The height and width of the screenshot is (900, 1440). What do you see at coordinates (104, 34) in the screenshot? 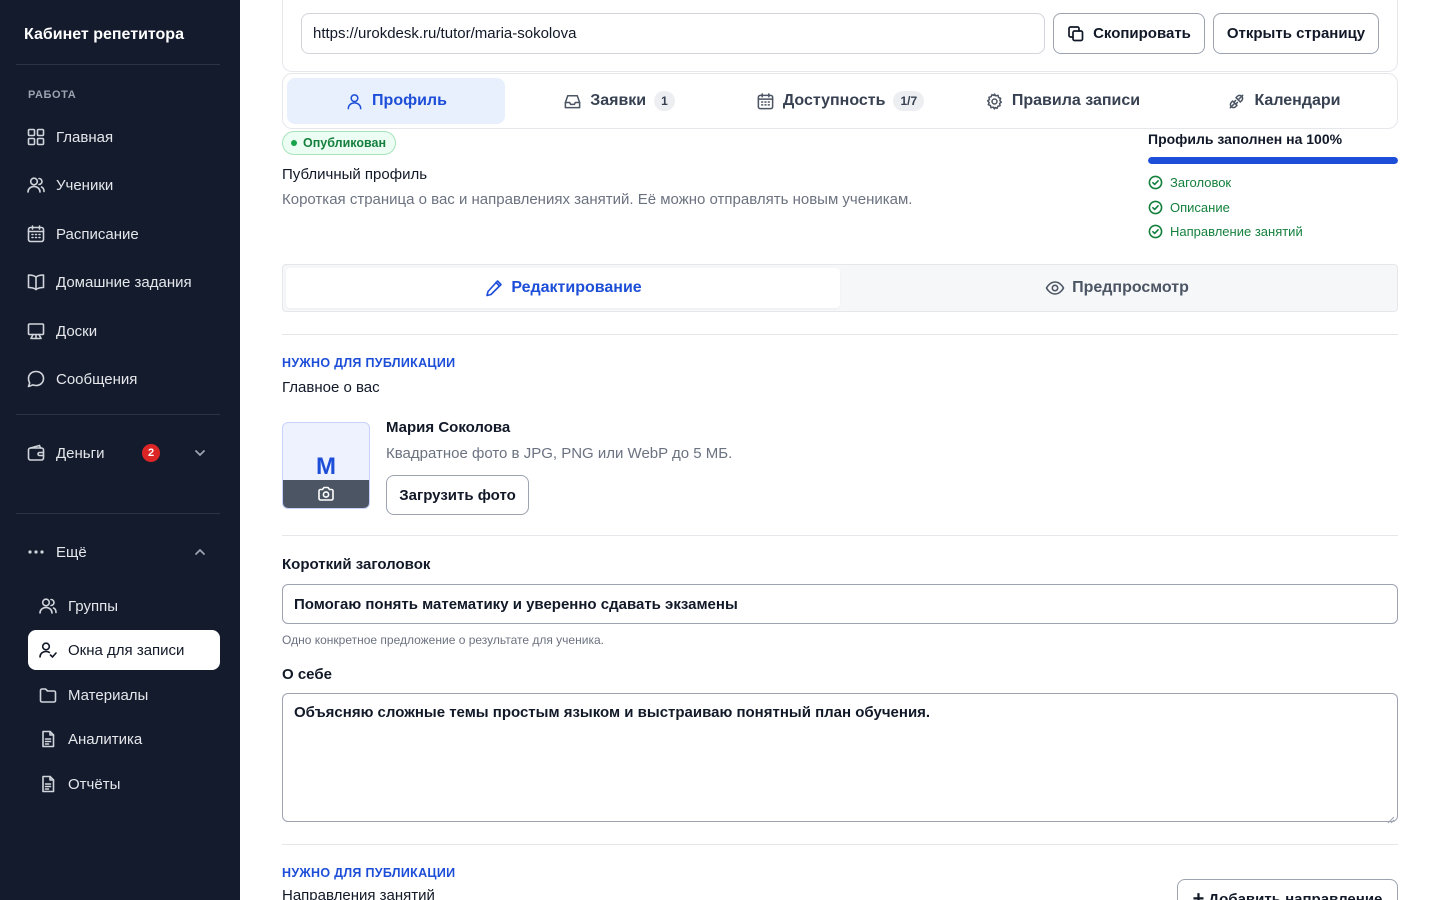
I see `app-brand: Кабинет репетитора` at bounding box center [104, 34].